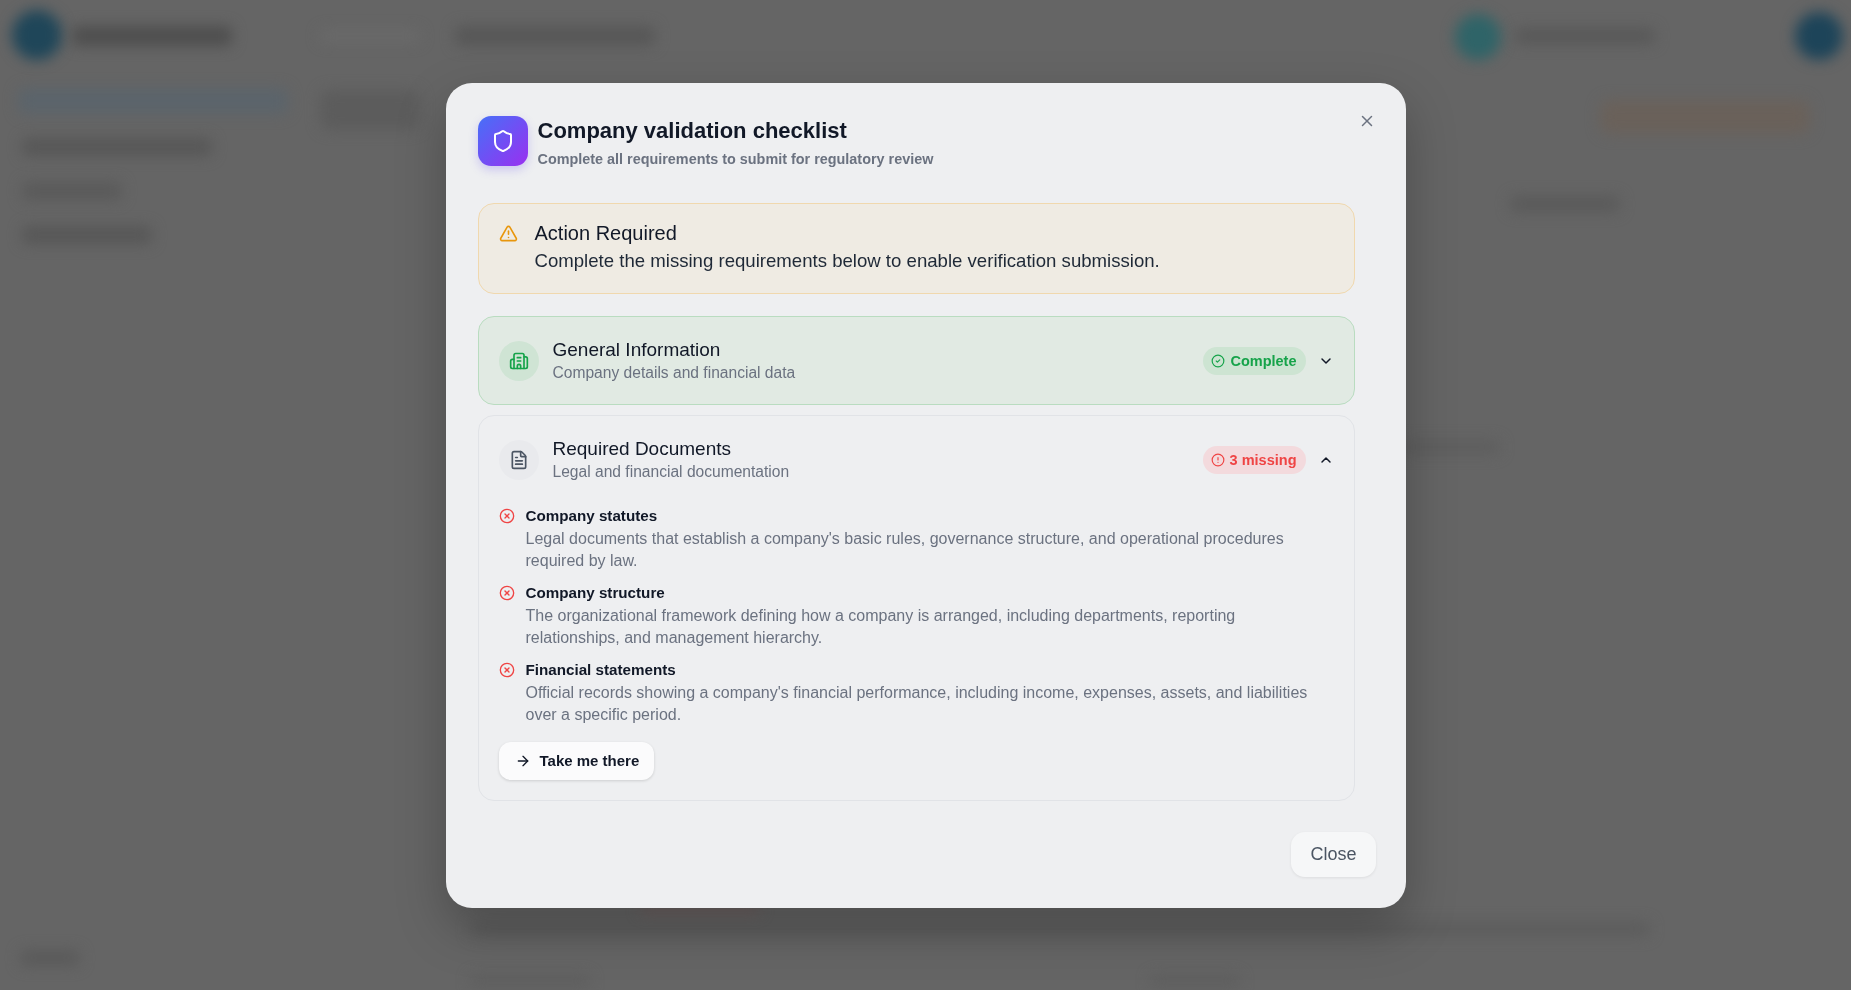 This screenshot has width=1851, height=990. What do you see at coordinates (917, 703) in the screenshot?
I see `requirement-description: Official records showing a company's financial performance, including income, expenses, assets, and liabilities over a specific period.` at bounding box center [917, 703].